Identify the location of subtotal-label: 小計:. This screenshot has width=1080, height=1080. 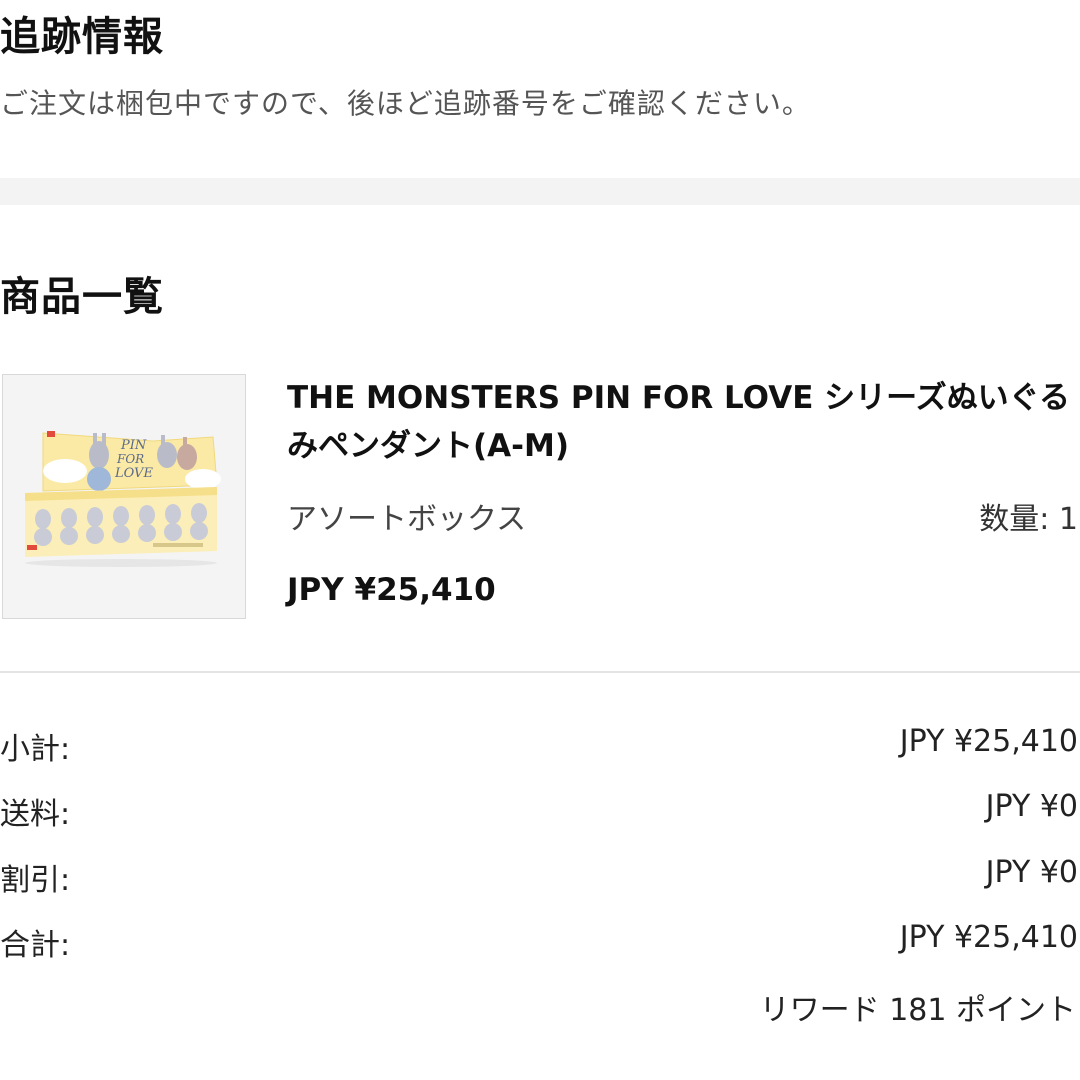
(35, 749).